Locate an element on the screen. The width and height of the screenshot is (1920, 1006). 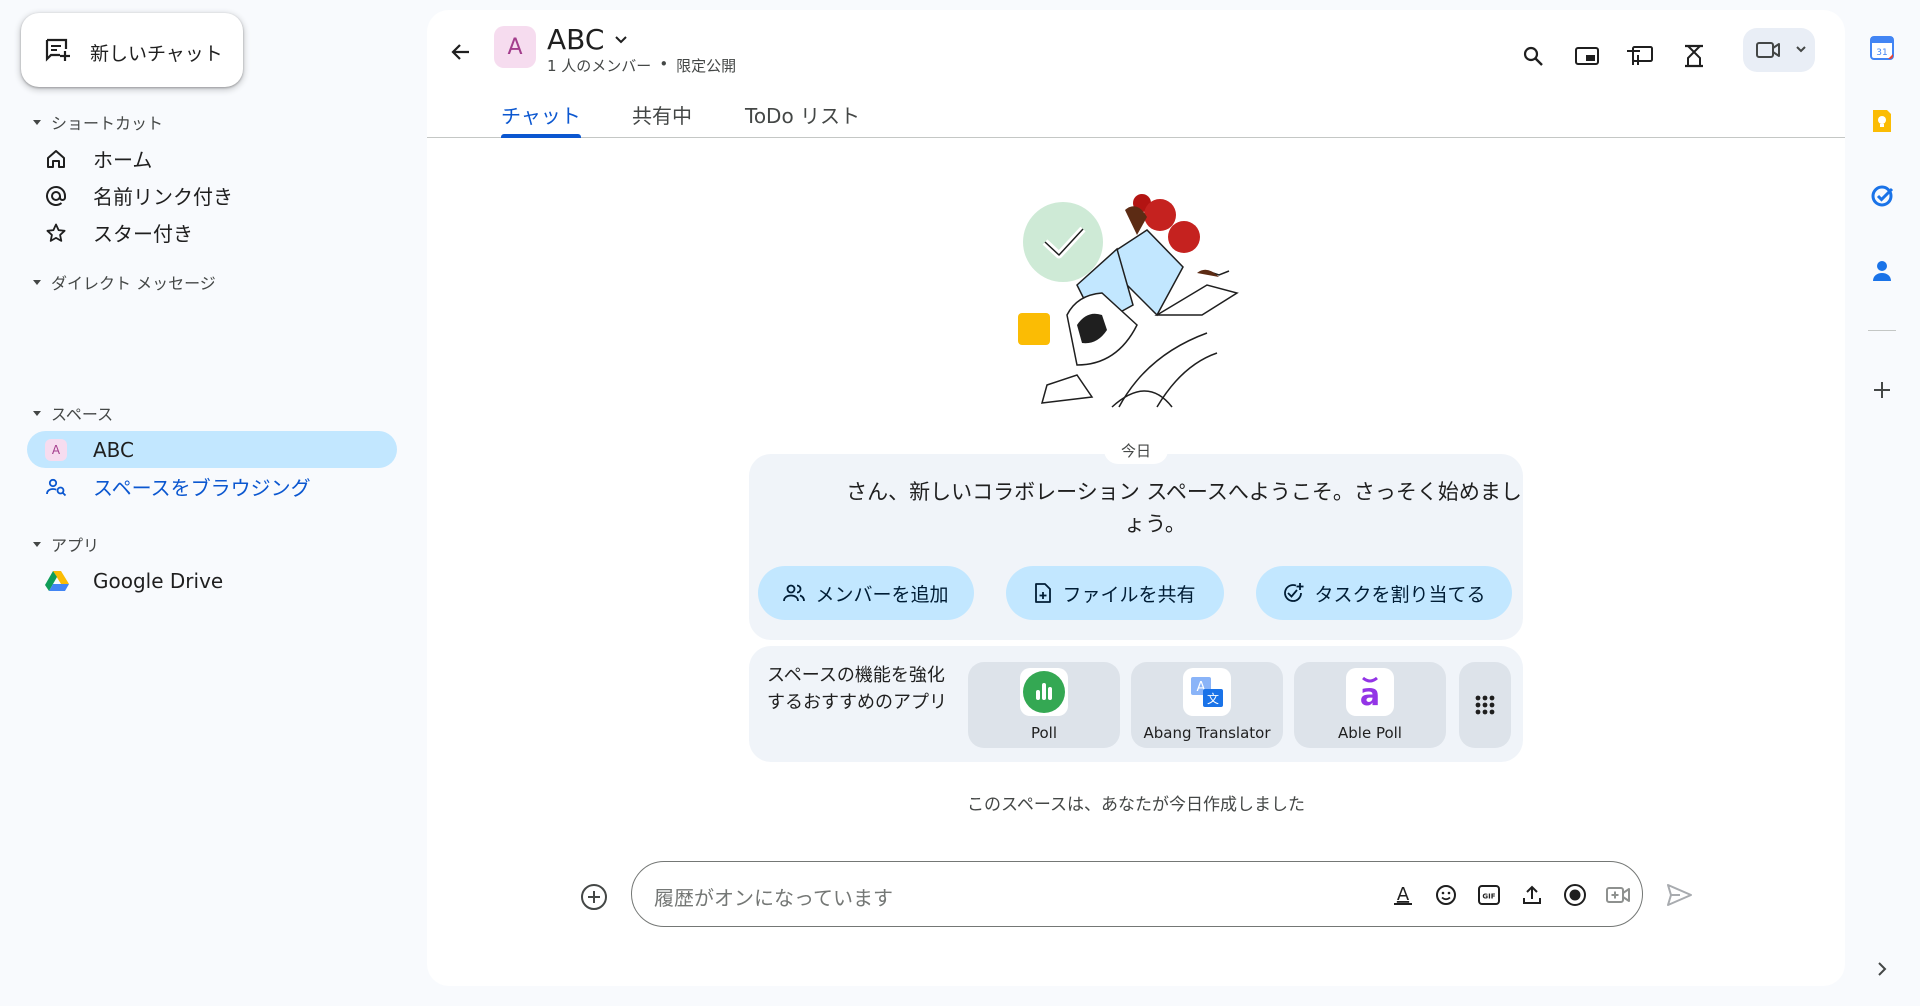
more-apps-button is located at coordinates (1485, 705).